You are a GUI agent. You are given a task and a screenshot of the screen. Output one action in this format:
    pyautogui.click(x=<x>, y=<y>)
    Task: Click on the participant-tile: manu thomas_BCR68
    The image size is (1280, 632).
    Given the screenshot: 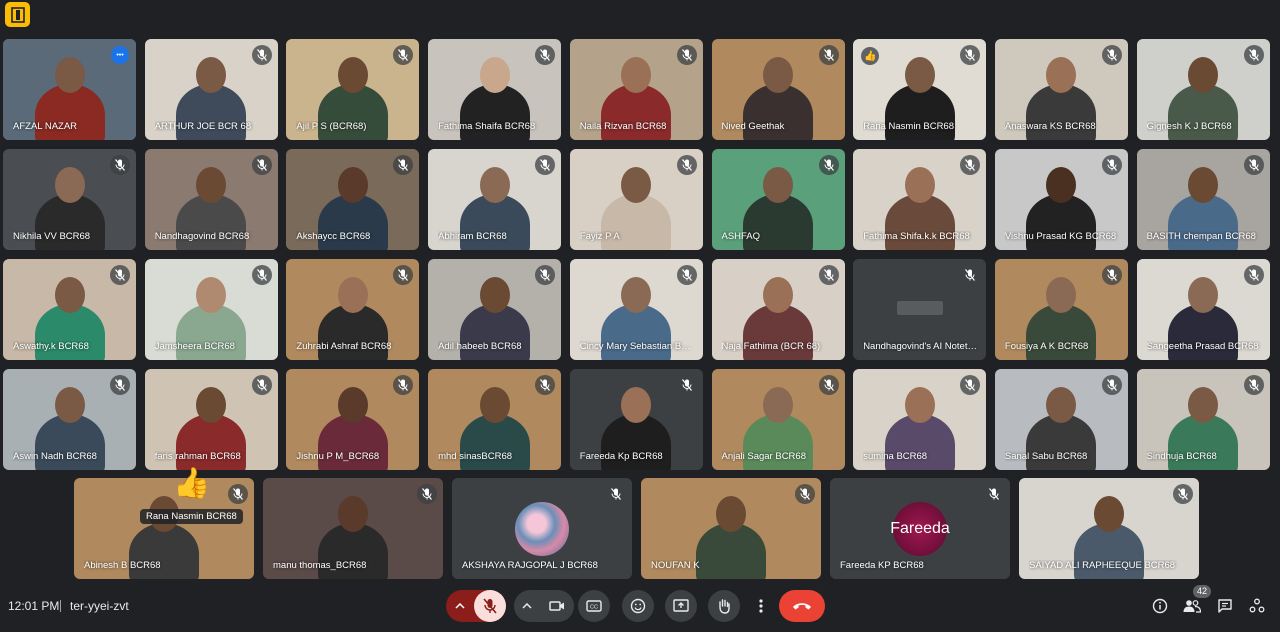 What is the action you would take?
    pyautogui.click(x=353, y=528)
    